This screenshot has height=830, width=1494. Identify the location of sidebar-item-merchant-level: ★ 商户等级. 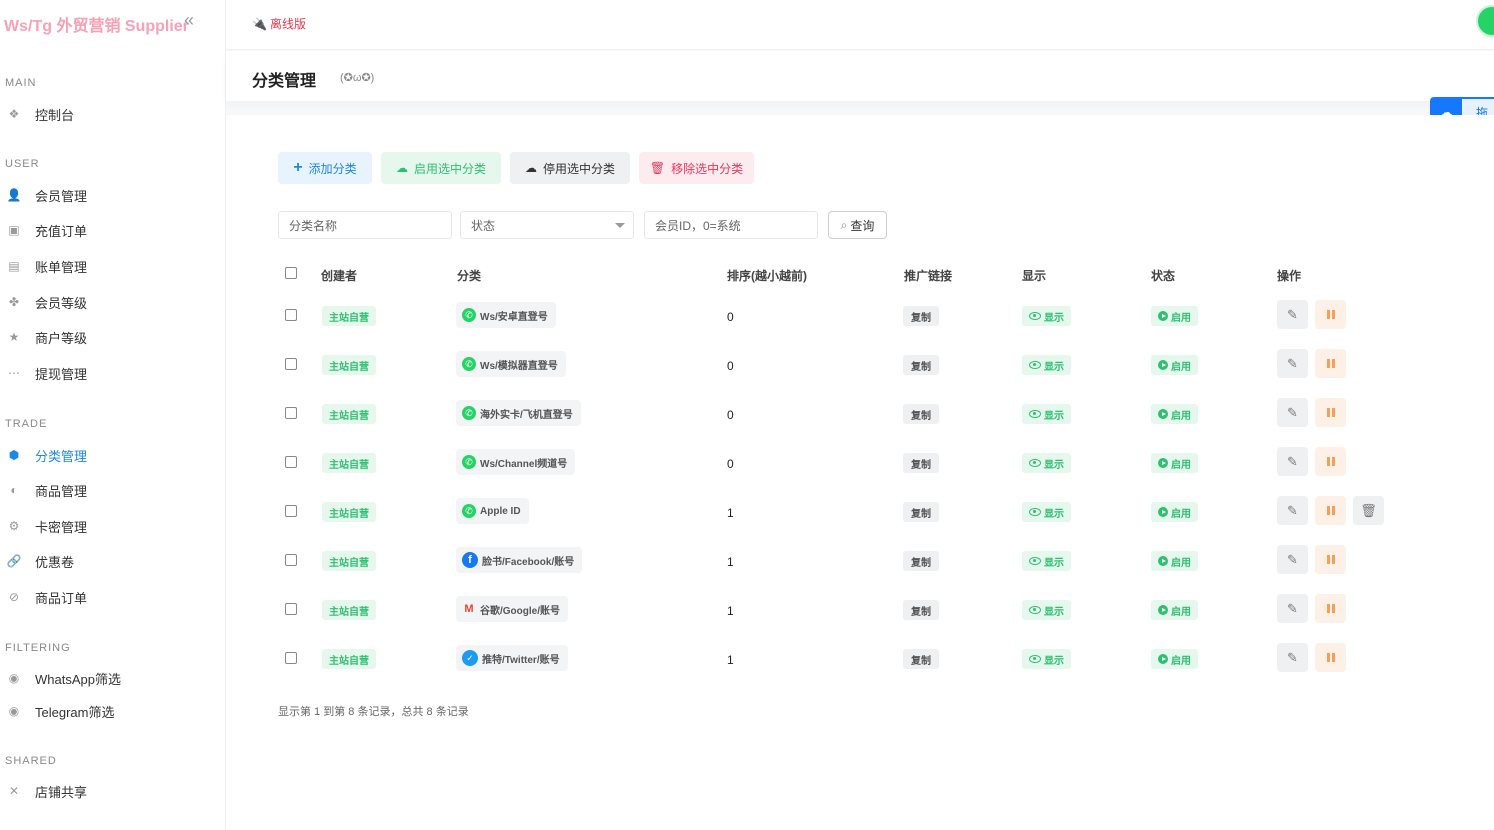
(113, 337).